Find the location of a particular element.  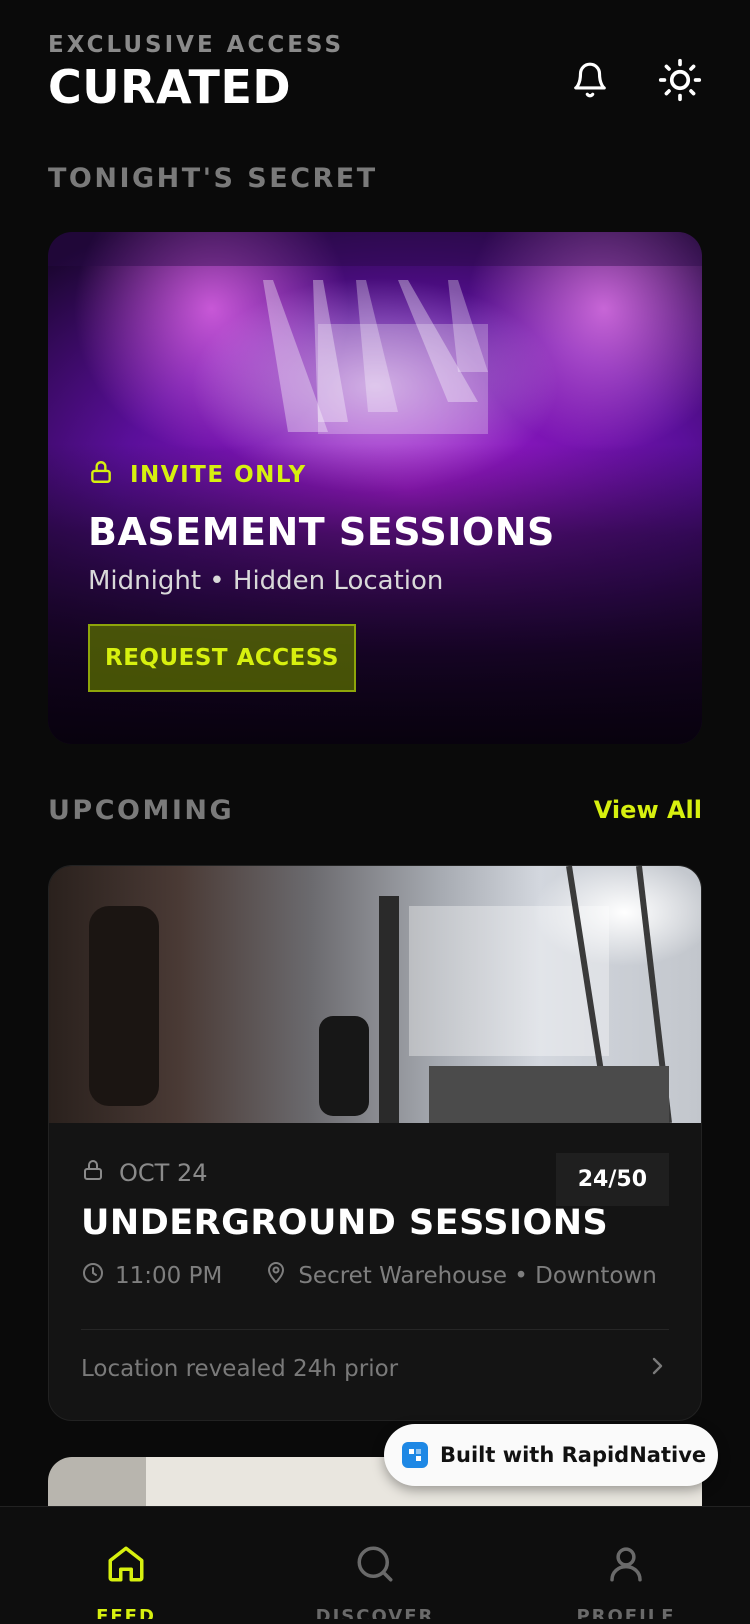

built-with-text: Built with RapidNative is located at coordinates (573, 1455).